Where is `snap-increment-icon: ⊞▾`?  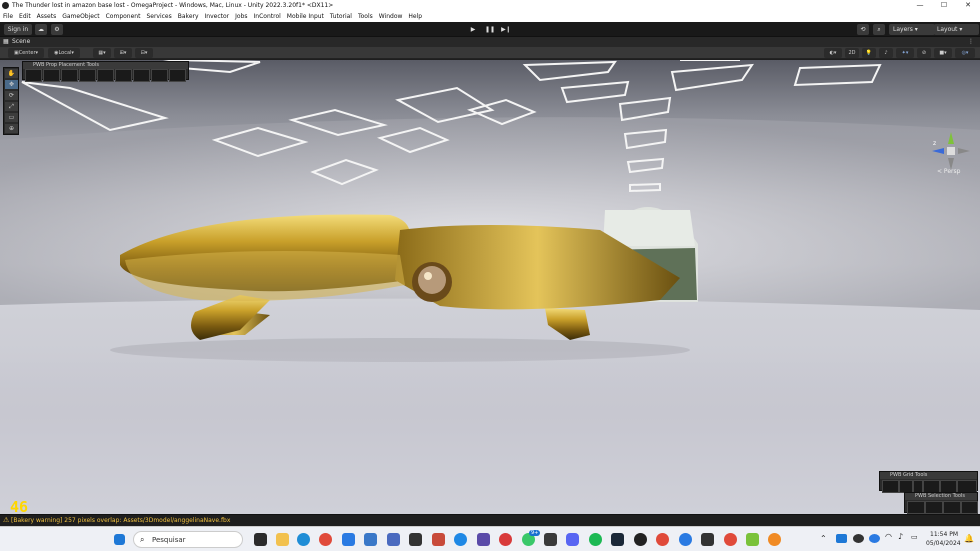 snap-increment-icon: ⊞▾ is located at coordinates (123, 53).